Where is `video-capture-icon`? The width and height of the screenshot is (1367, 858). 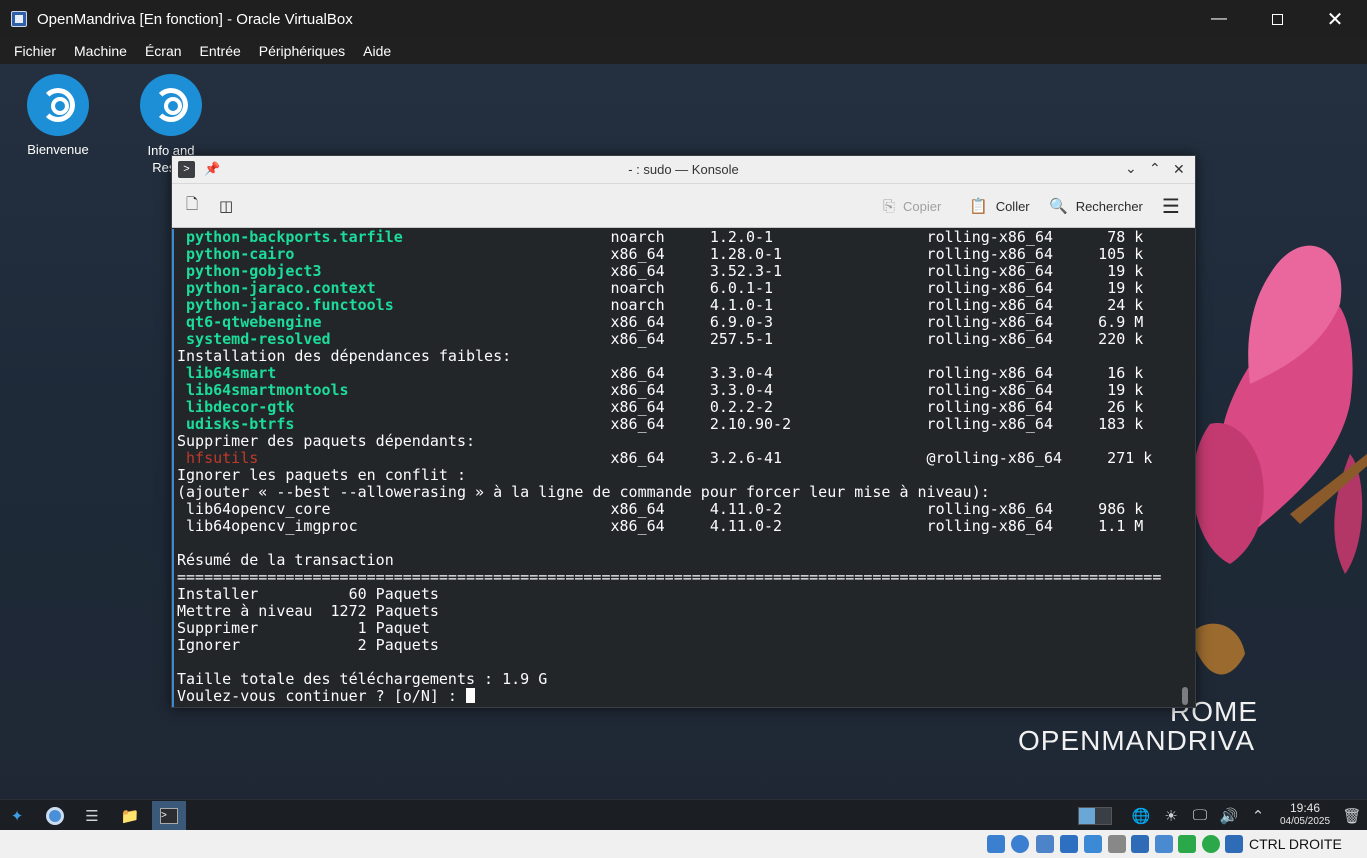
video-capture-icon is located at coordinates (1164, 844).